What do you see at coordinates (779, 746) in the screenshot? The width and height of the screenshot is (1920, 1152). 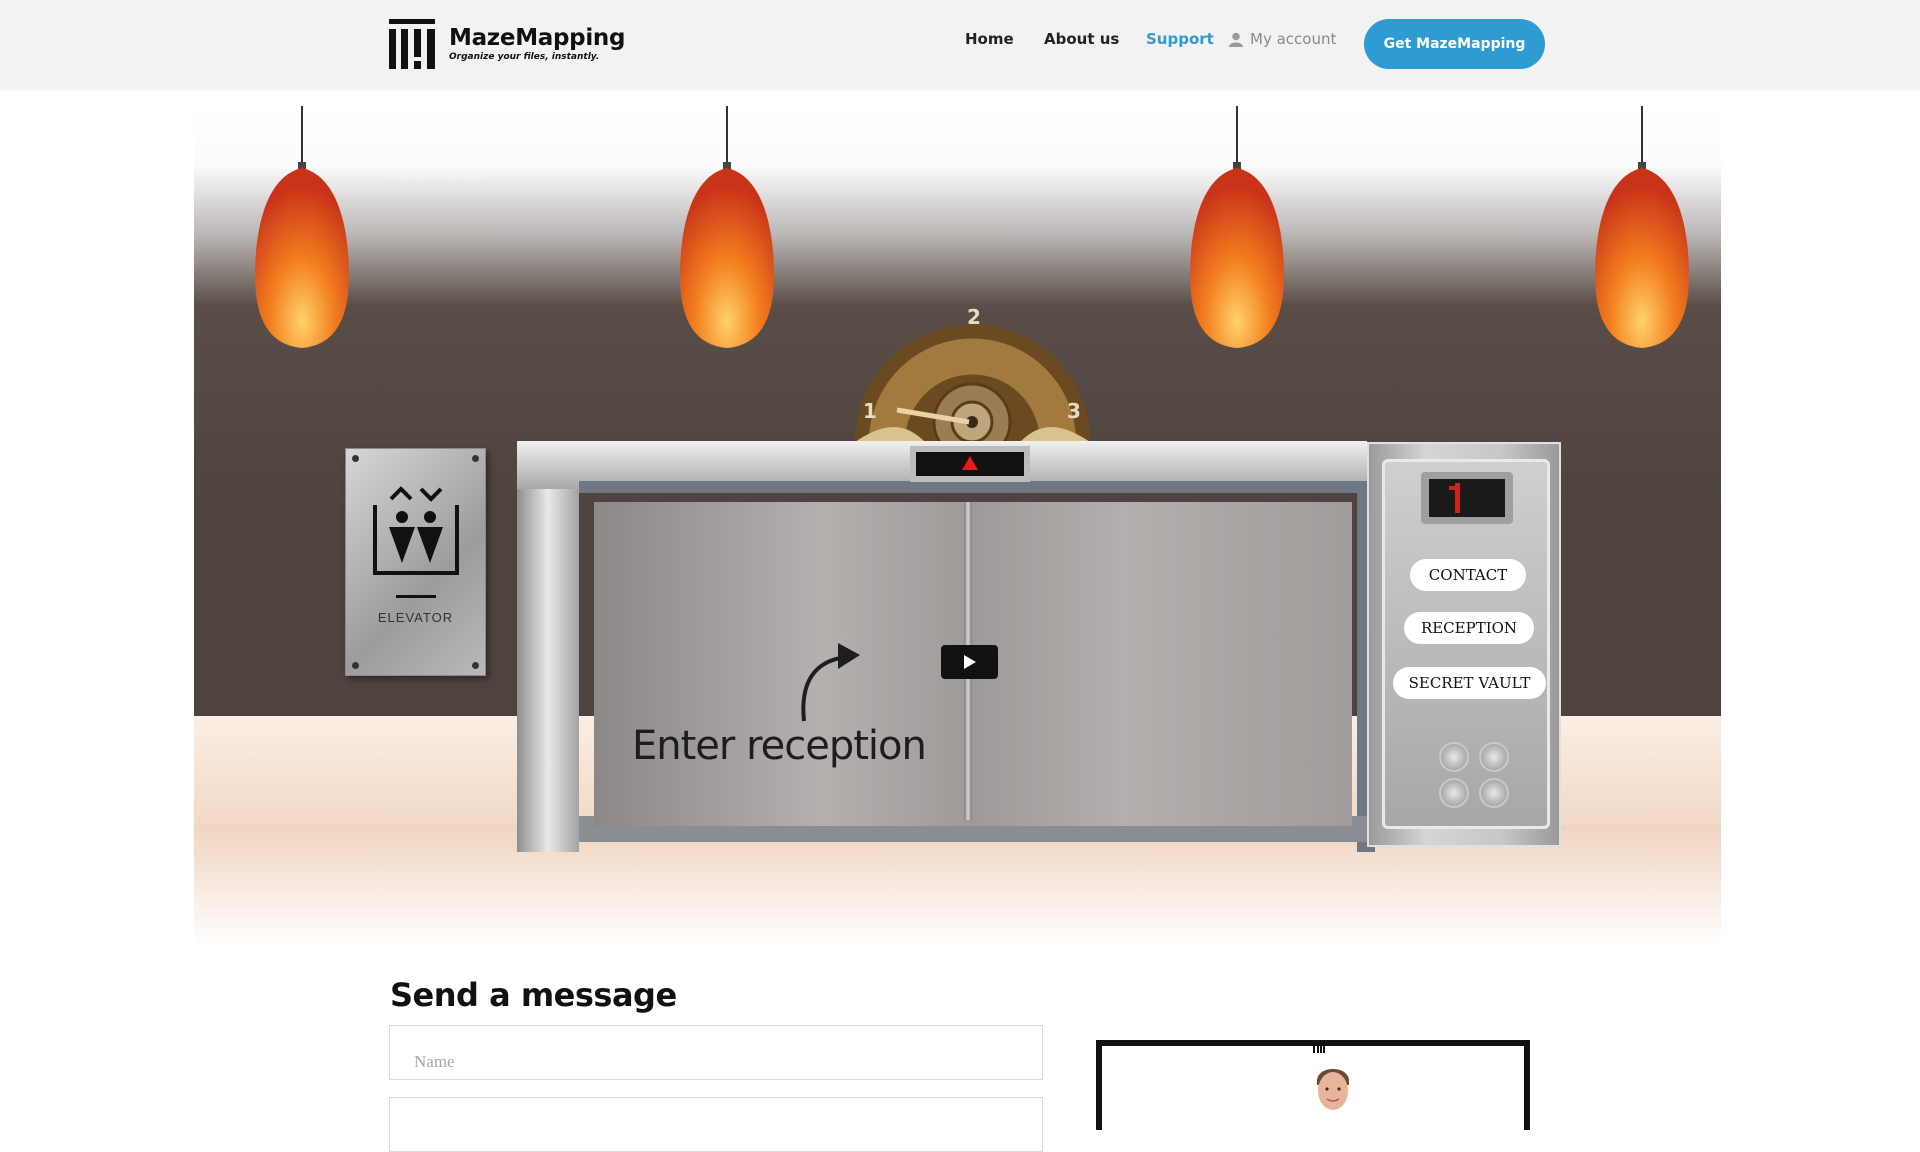 I see `enter-reception-caption: Enter reception` at bounding box center [779, 746].